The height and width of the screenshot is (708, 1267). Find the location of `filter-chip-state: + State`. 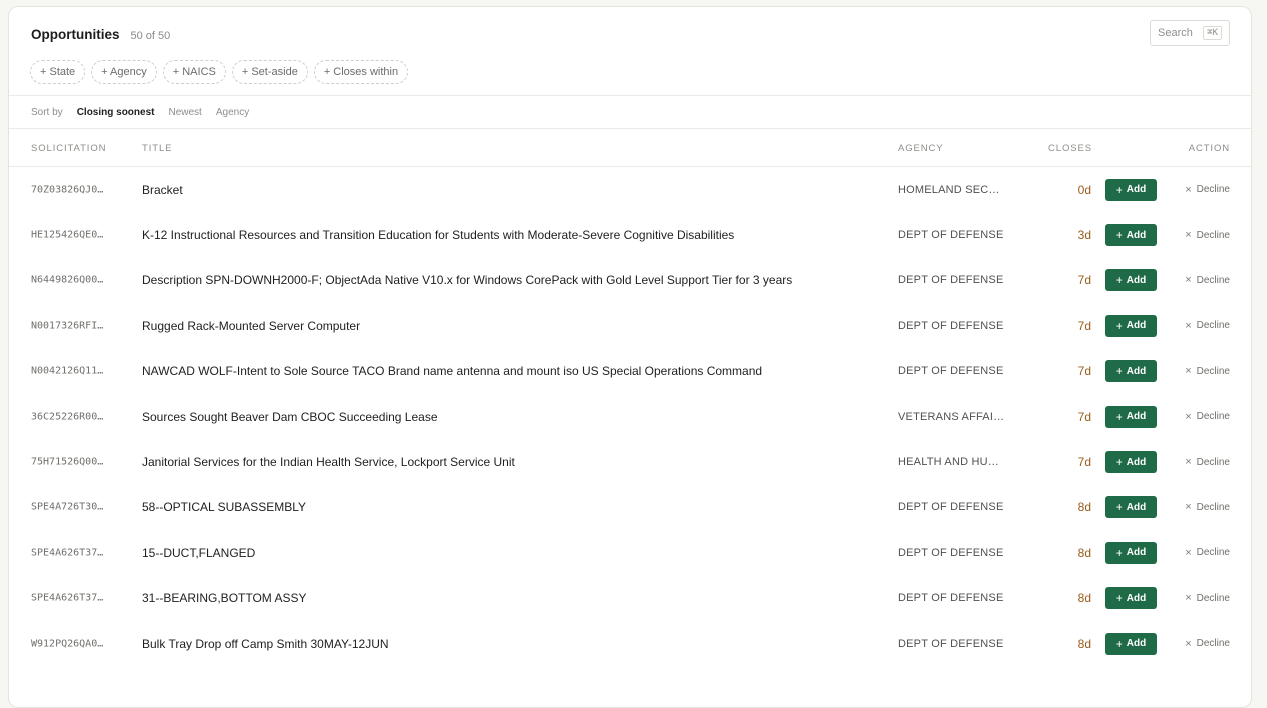

filter-chip-state: + State is located at coordinates (58, 72).